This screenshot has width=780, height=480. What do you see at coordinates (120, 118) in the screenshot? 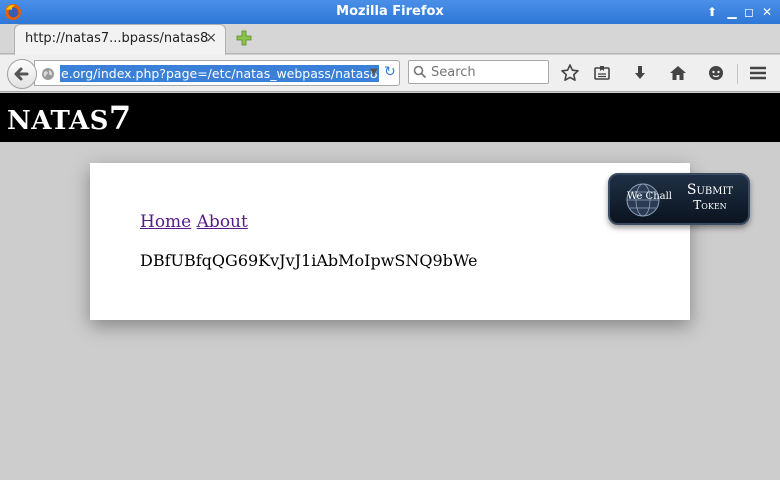
I see `site-title-number: 7` at bounding box center [120, 118].